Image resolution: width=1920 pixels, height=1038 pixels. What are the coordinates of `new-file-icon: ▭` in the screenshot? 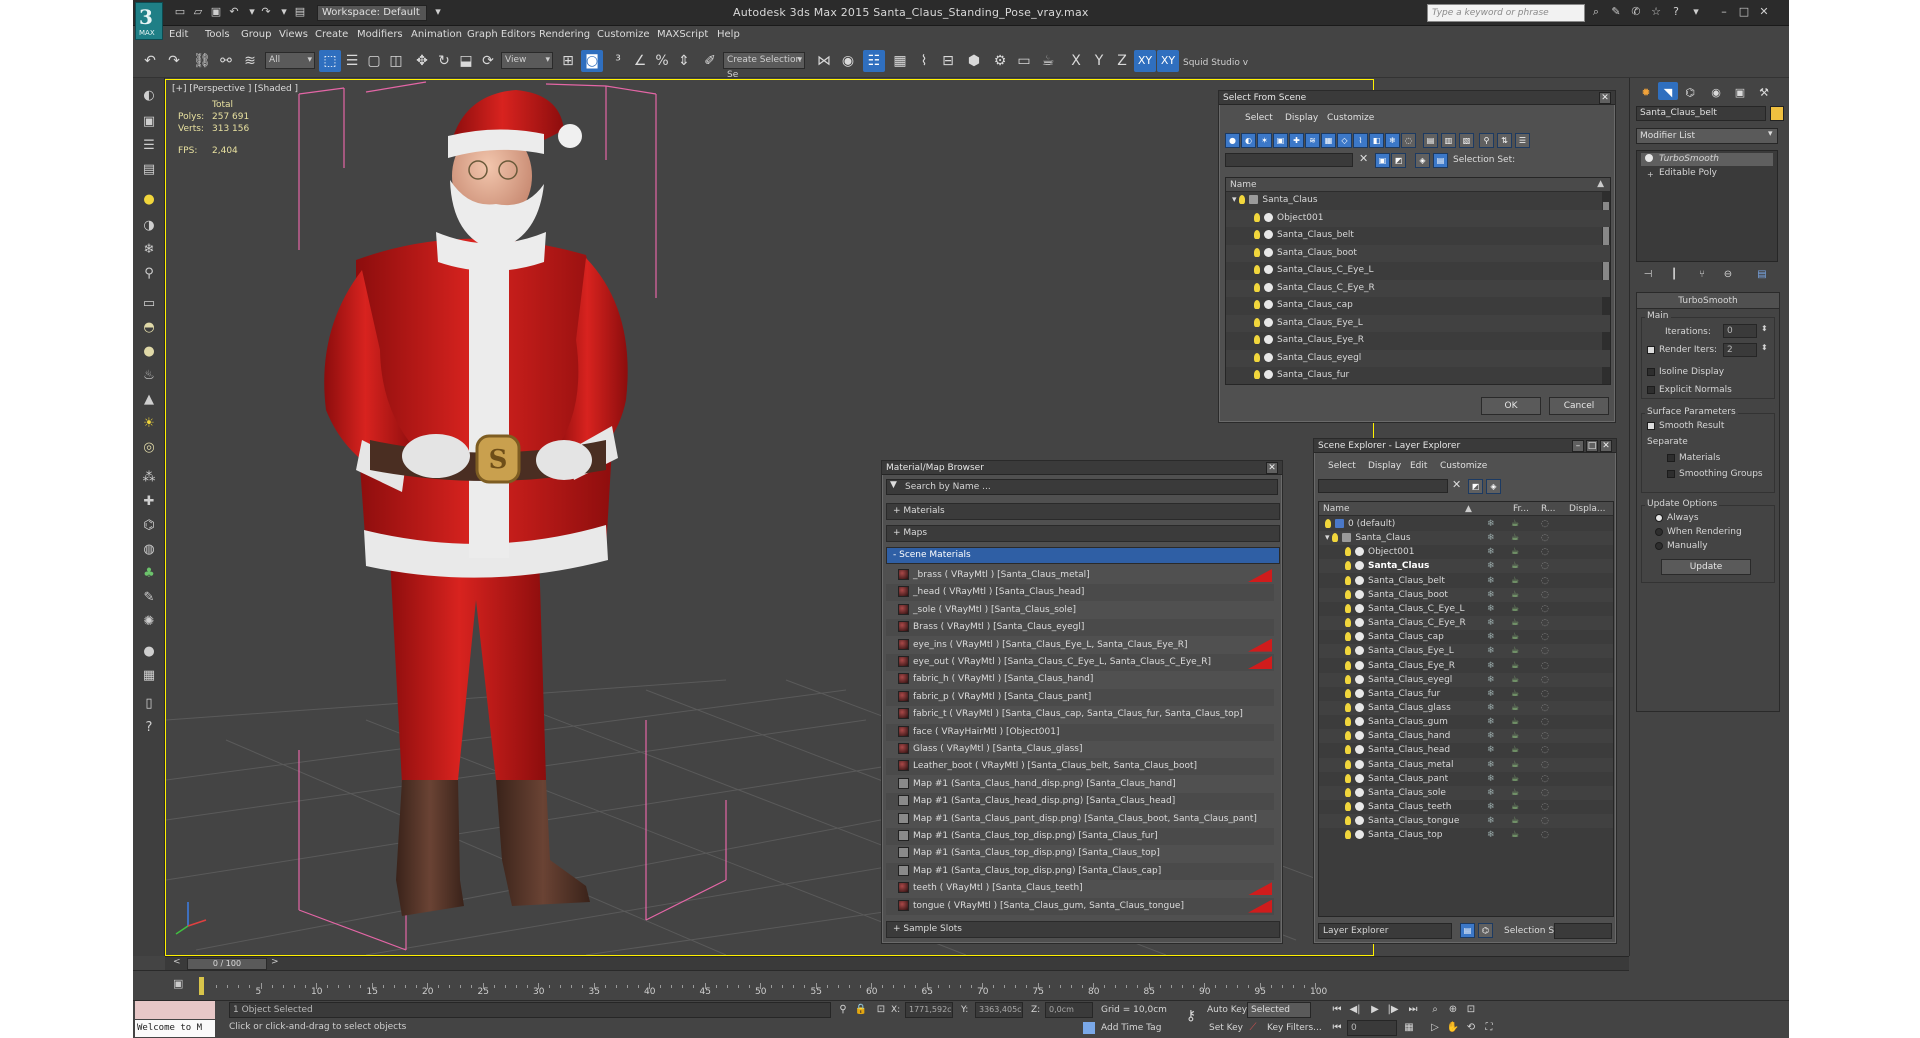 It's located at (180, 12).